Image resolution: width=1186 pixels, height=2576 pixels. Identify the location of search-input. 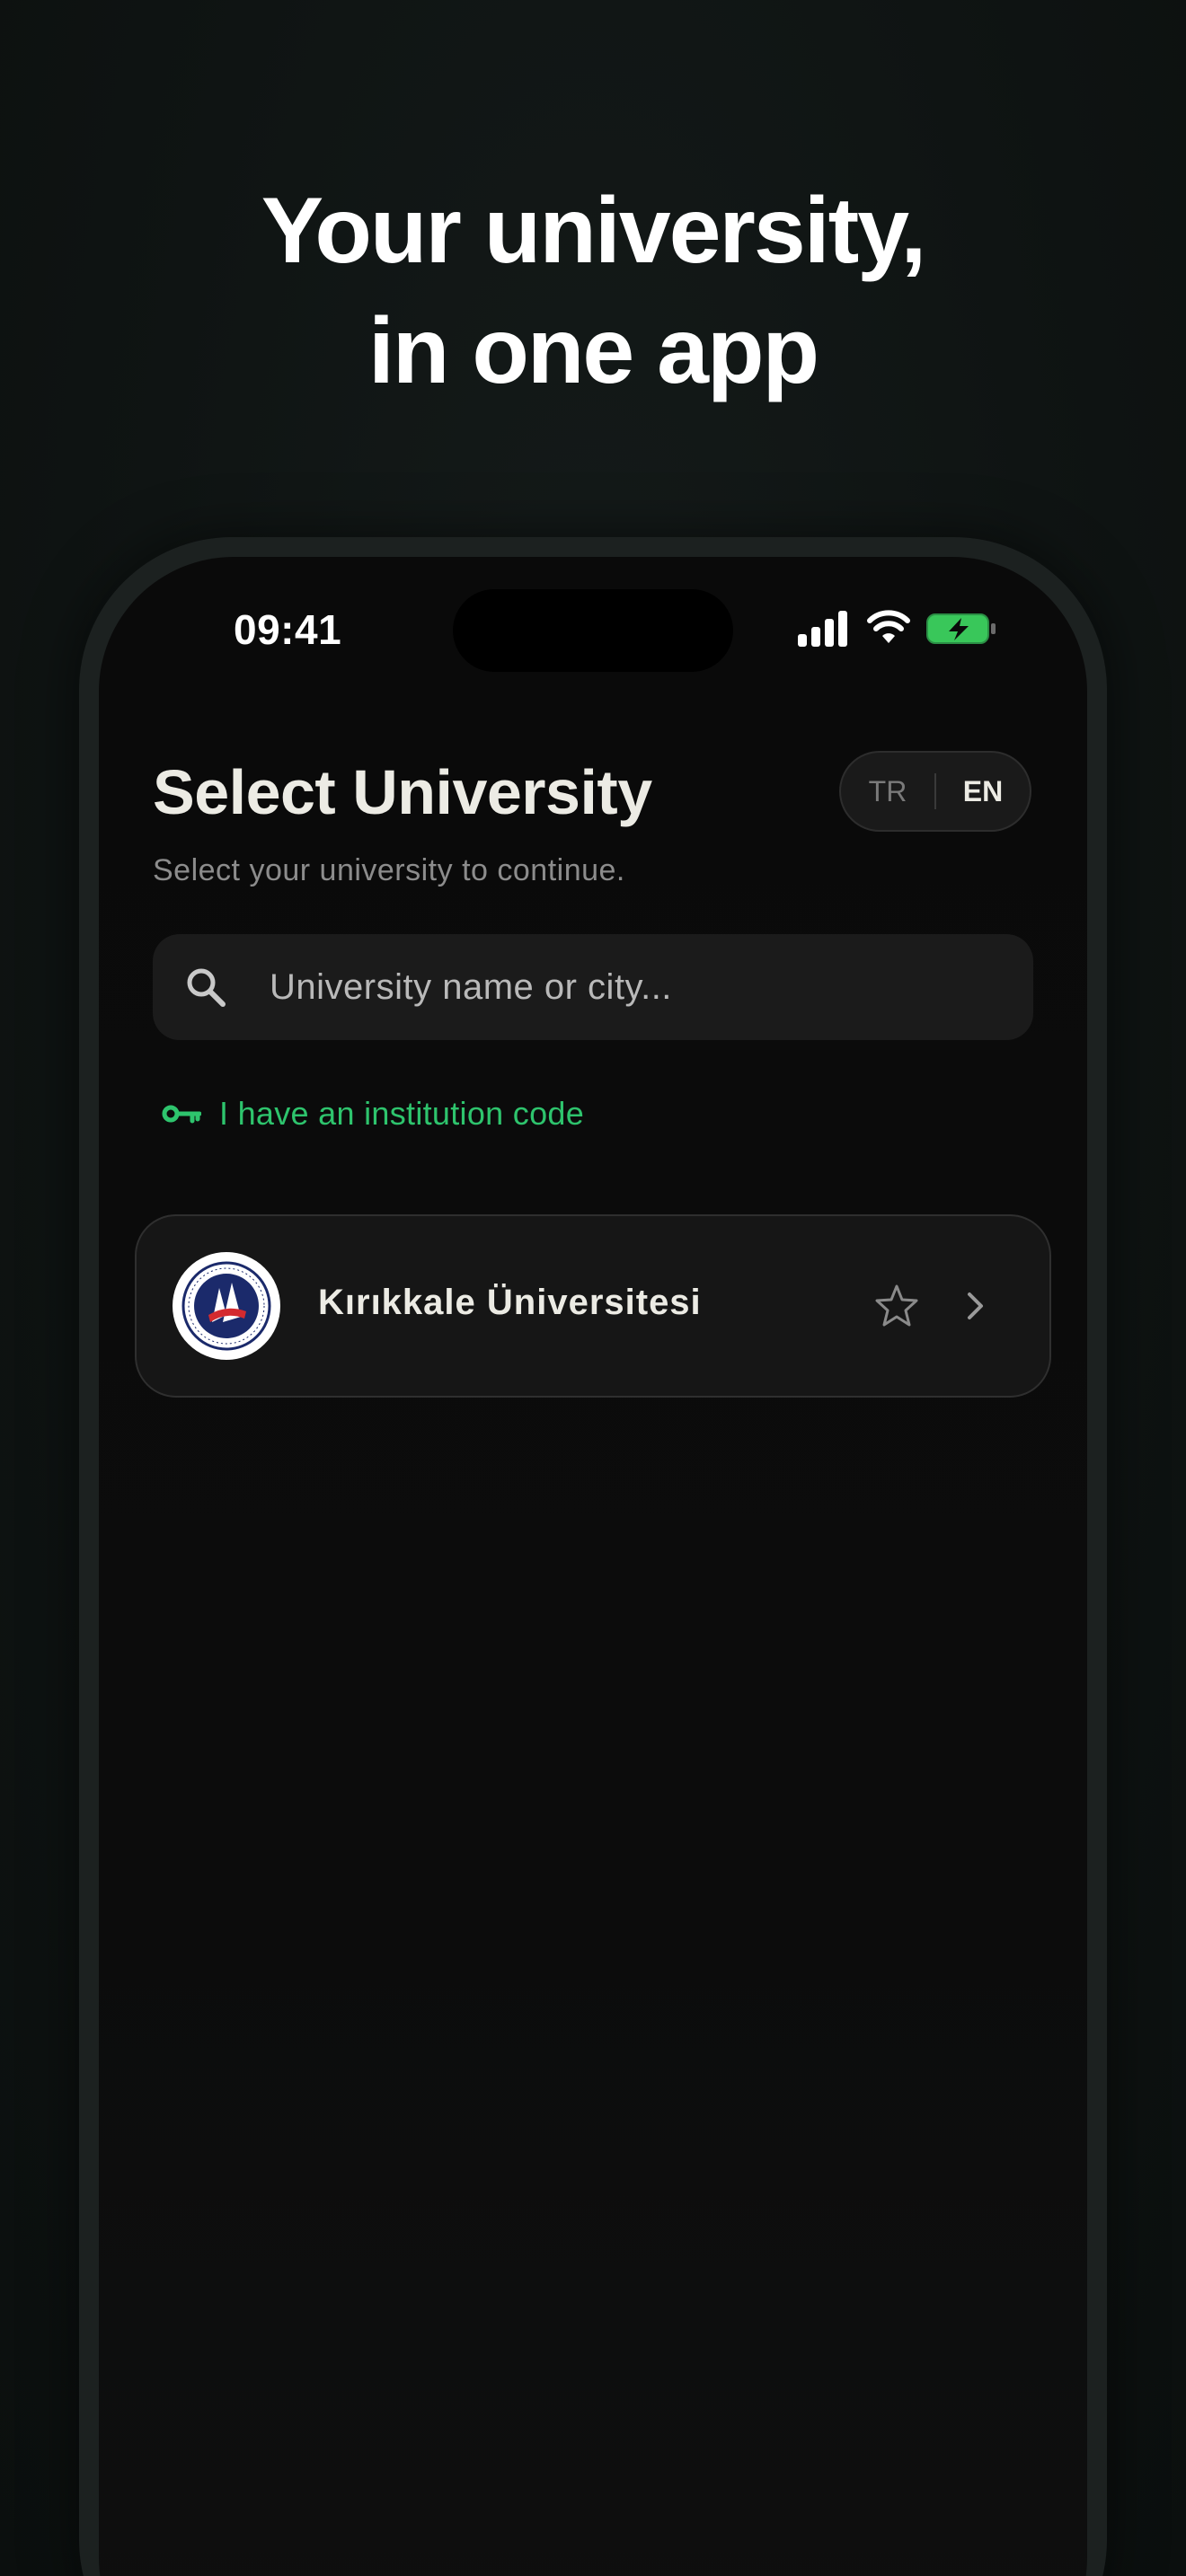
(638, 987).